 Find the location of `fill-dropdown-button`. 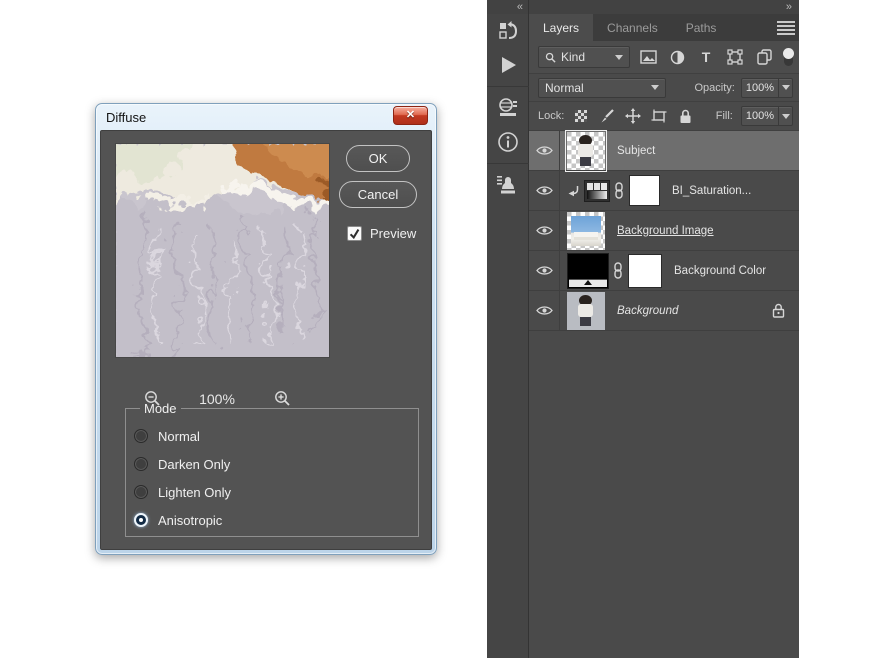

fill-dropdown-button is located at coordinates (785, 116).